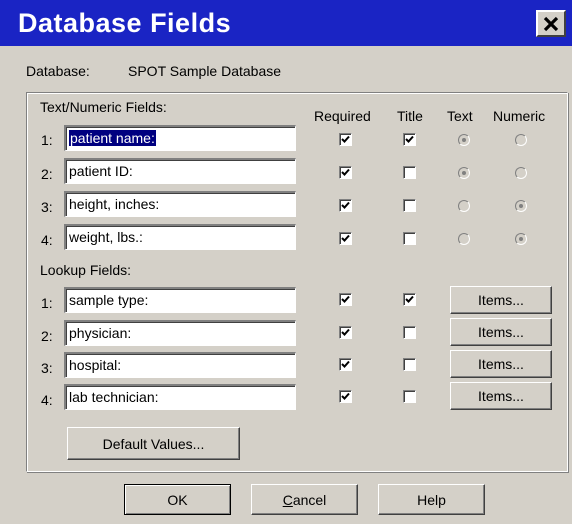 The width and height of the screenshot is (572, 524). Describe the element at coordinates (86, 270) in the screenshot. I see `lookup-heading: Lookup Fields:` at that location.